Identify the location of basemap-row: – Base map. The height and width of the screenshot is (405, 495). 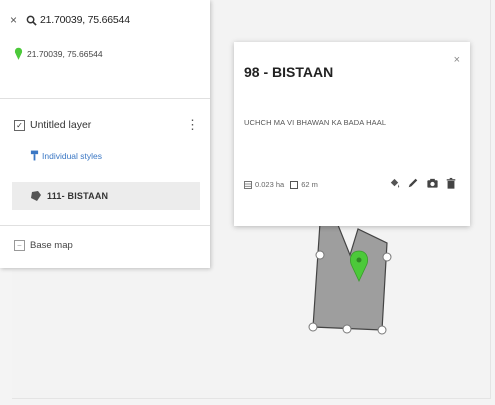
(43, 245).